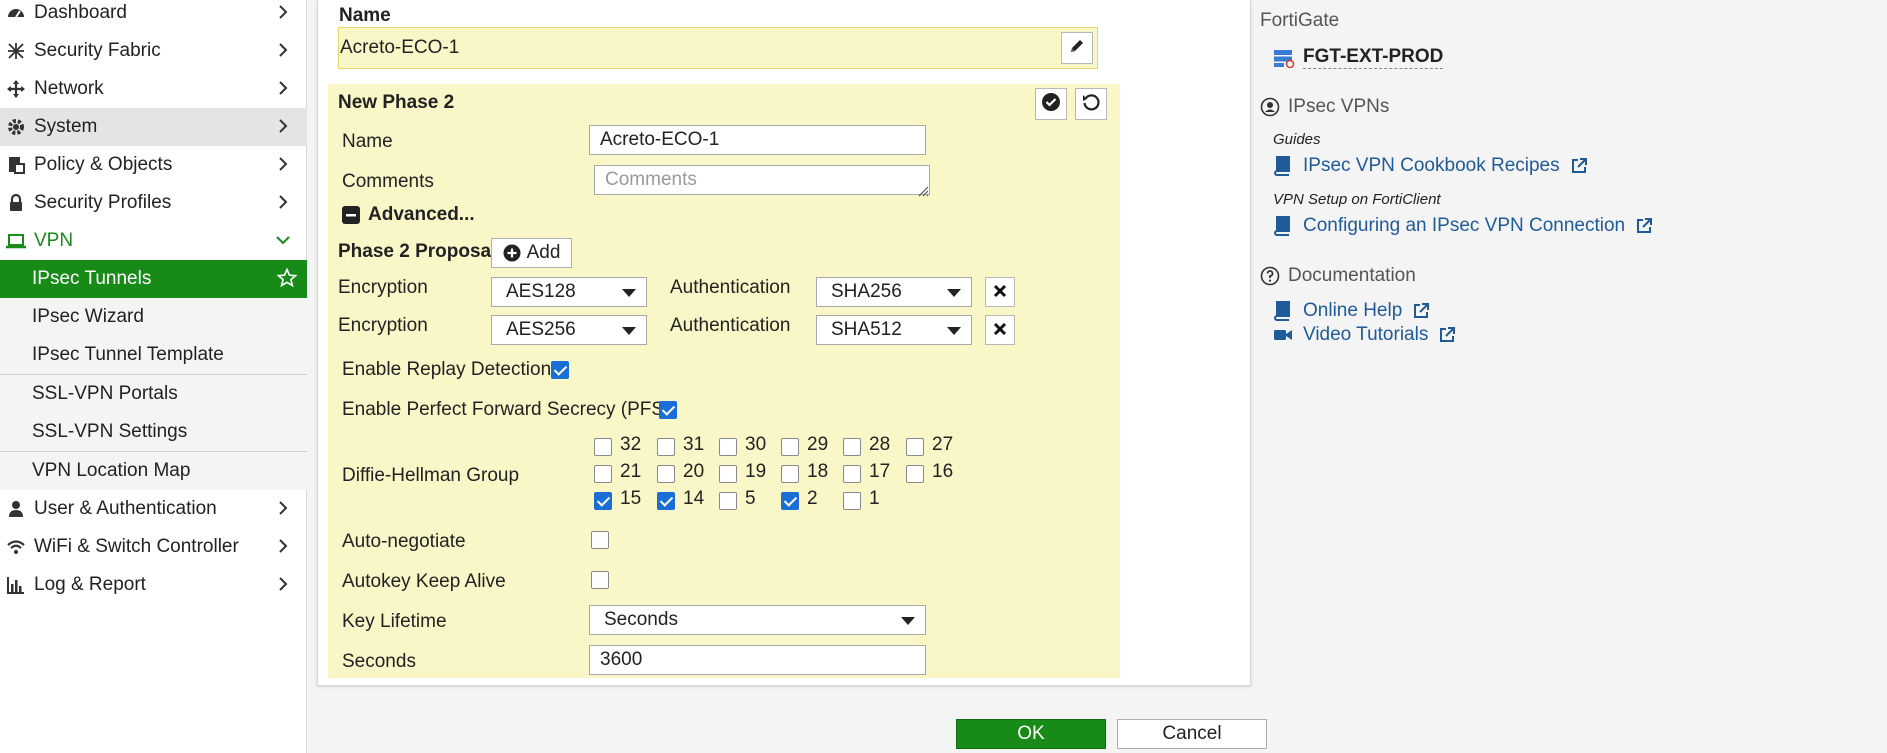  What do you see at coordinates (600, 580) in the screenshot?
I see `keepalive-checkbox` at bounding box center [600, 580].